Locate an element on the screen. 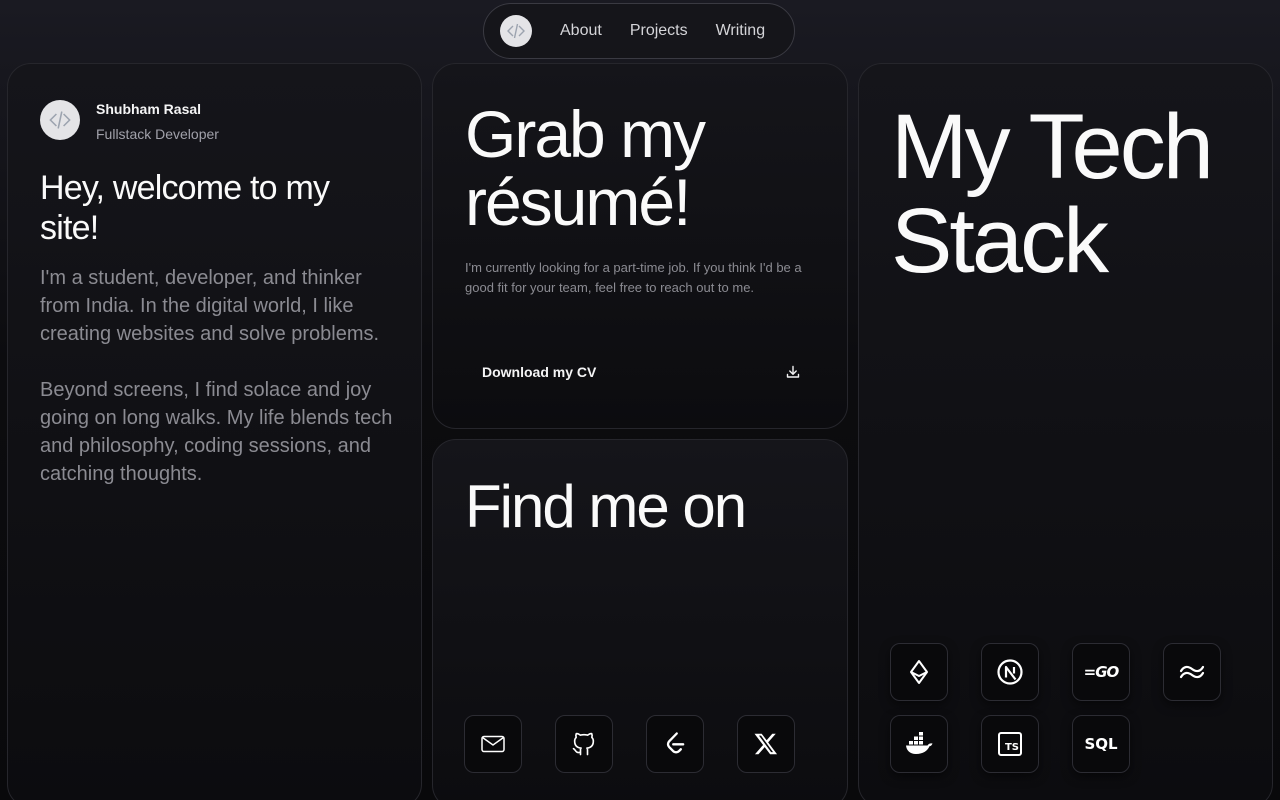 This screenshot has width=1280, height=800. download-cv-button: Download my CV is located at coordinates (640, 372).